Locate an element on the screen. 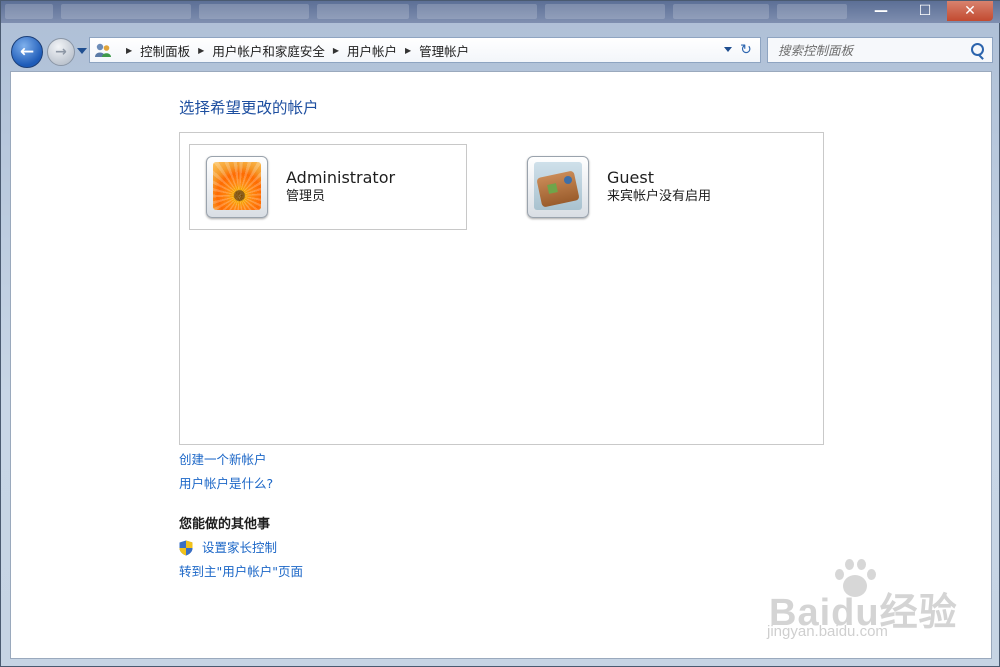  close-button: ✕ is located at coordinates (970, 11).